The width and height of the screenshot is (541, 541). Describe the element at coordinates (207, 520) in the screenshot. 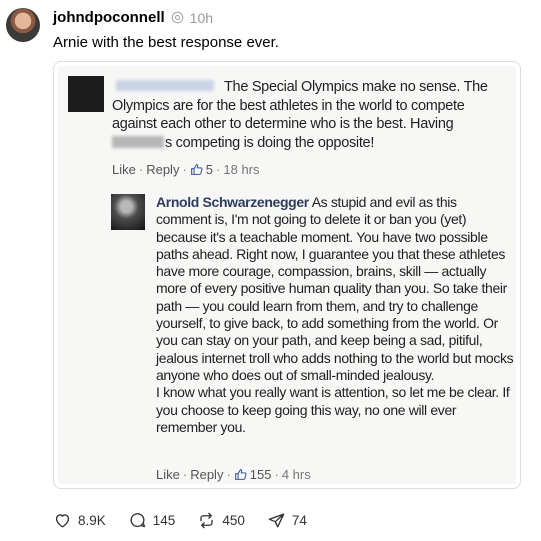

I see `repost-icon` at that location.